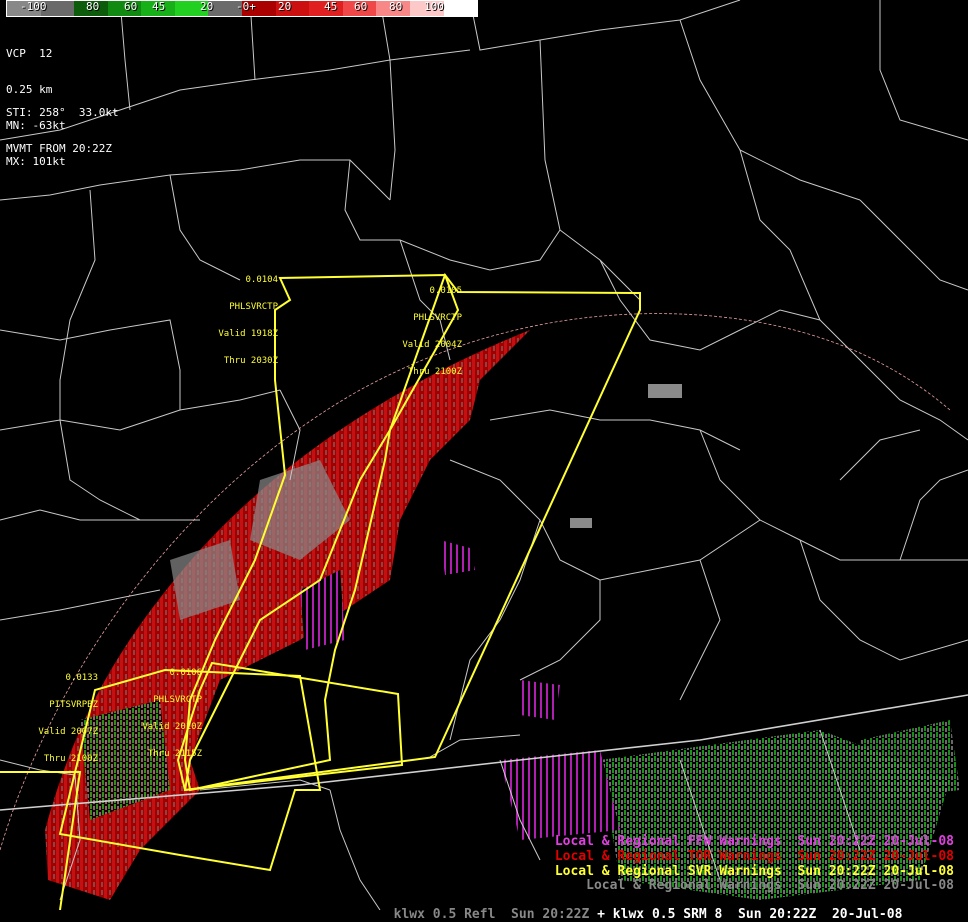 The height and width of the screenshot is (922, 968). Describe the element at coordinates (68, 732) in the screenshot. I see `warning-valid: Valid 2007Z` at that location.